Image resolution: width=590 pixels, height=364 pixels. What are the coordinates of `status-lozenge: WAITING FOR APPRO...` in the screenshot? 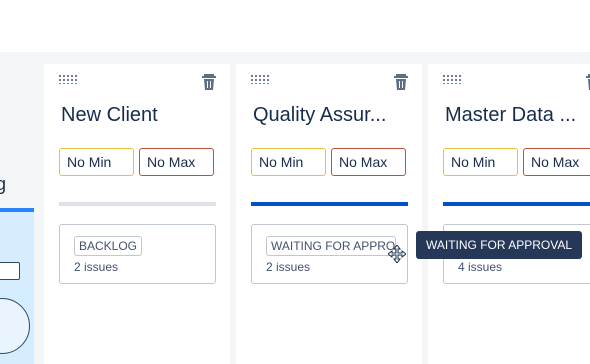 It's located at (331, 246).